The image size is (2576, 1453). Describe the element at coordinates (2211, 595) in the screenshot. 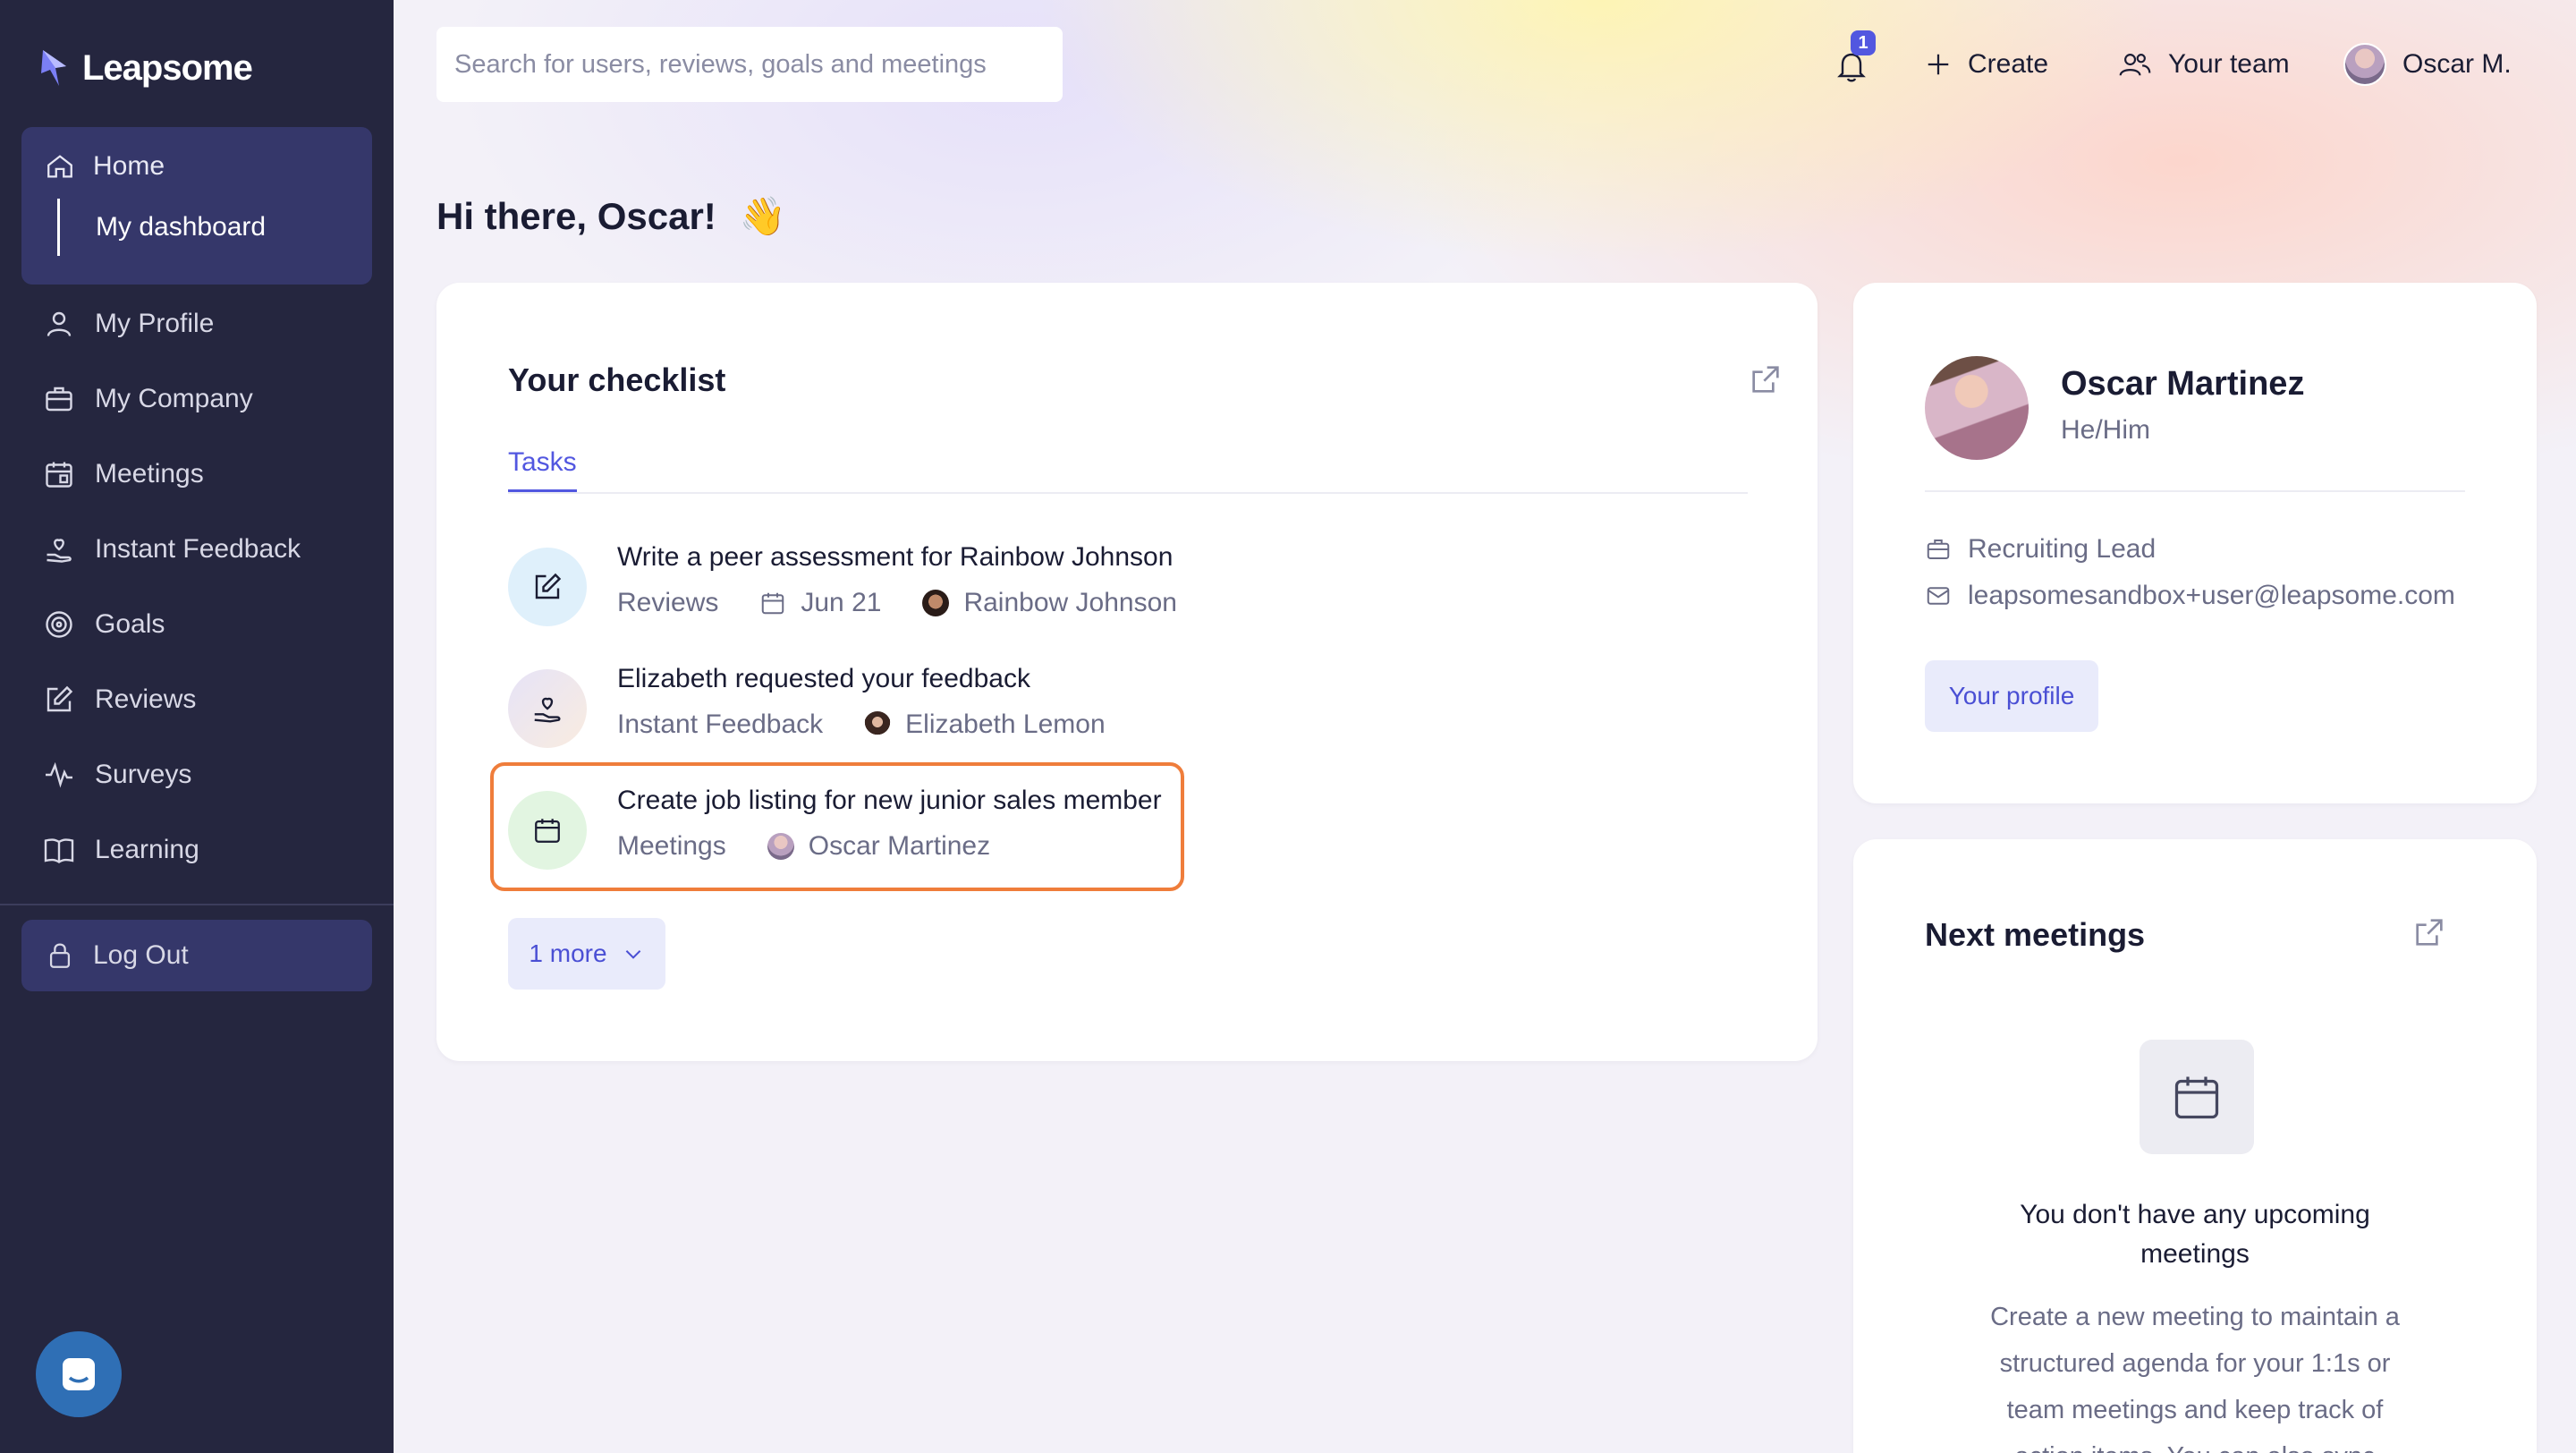

I see `profile-email-text: leapsomesandbox+user@leapsome.com` at that location.